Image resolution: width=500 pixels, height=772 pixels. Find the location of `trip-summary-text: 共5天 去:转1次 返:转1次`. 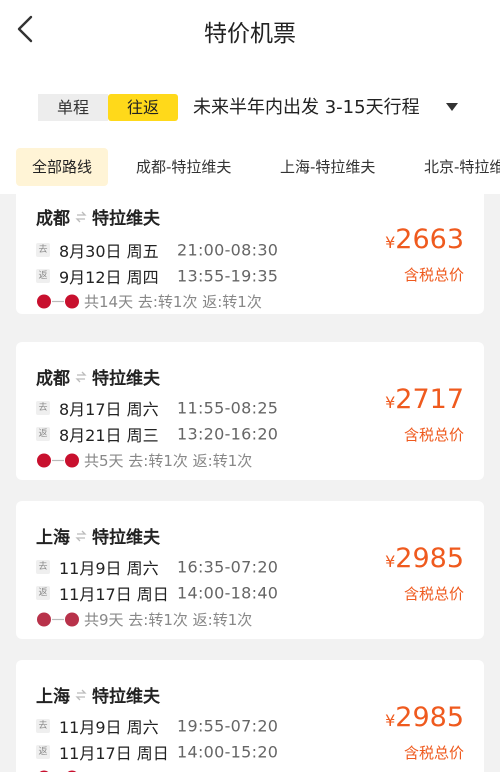

trip-summary-text: 共5天 去:转1次 返:转1次 is located at coordinates (168, 461).